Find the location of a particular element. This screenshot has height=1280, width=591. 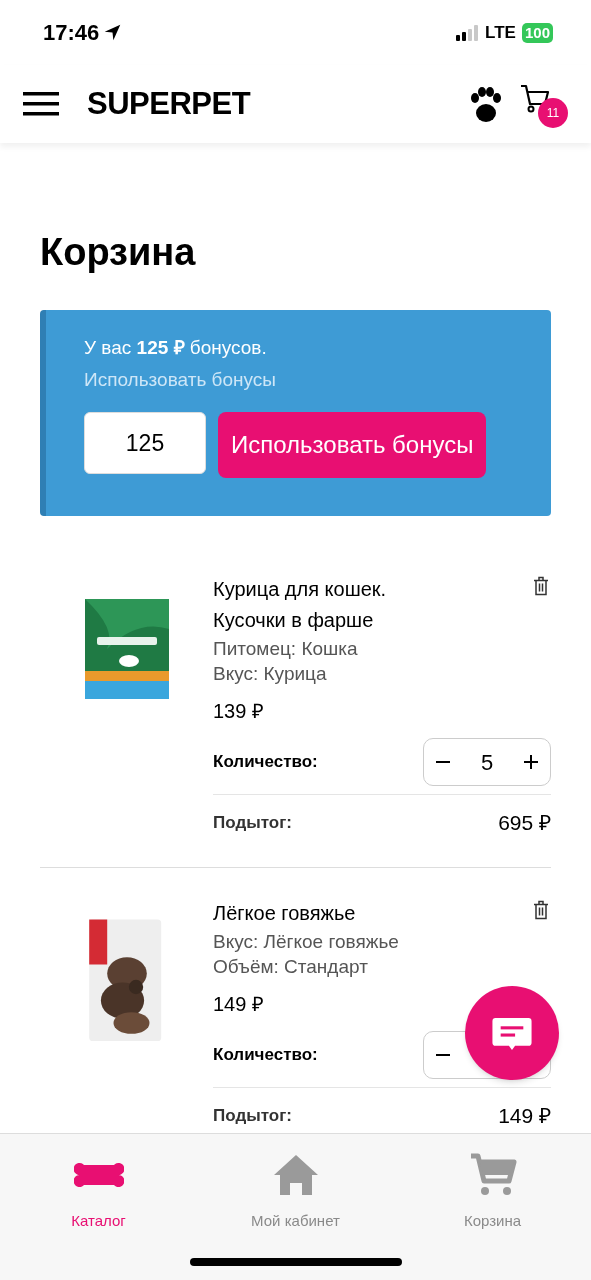

subtotal-value: 149 ₽ is located at coordinates (524, 1115).